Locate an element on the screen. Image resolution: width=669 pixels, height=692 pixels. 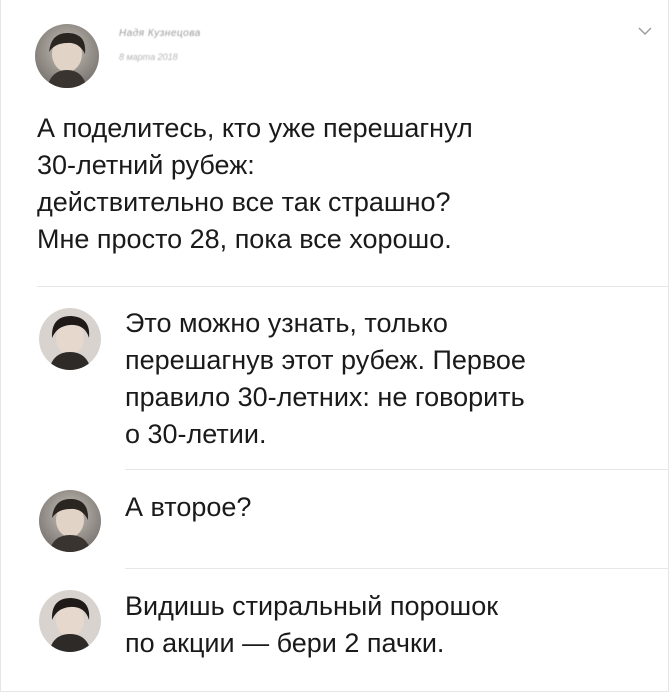
post-text-line: 30-летний рубеж: is located at coordinates (146, 165).